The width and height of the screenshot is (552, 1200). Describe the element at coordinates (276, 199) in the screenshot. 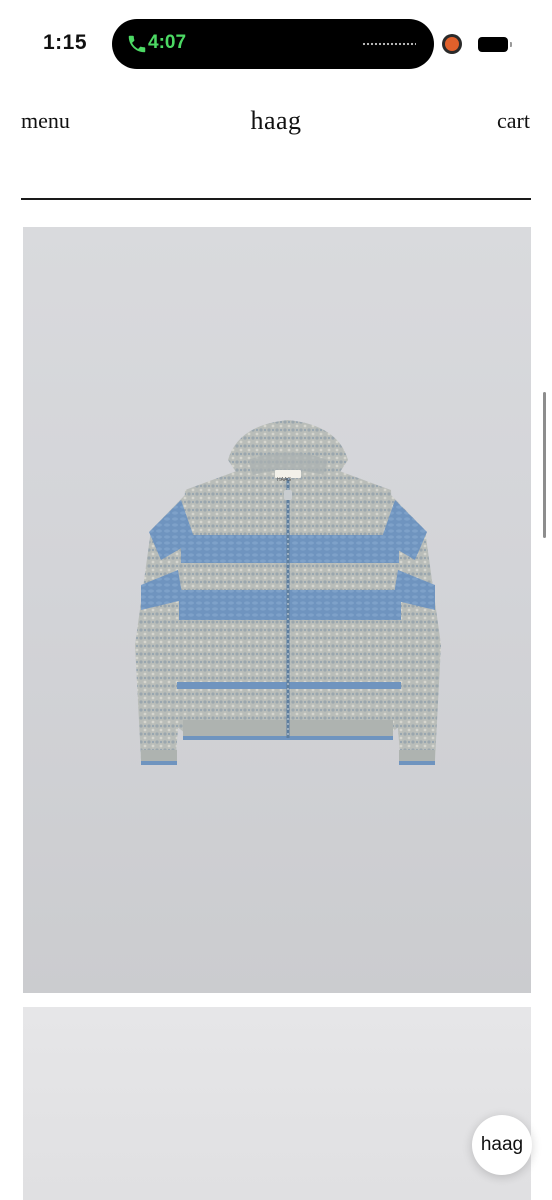

I see `header-divider` at that location.